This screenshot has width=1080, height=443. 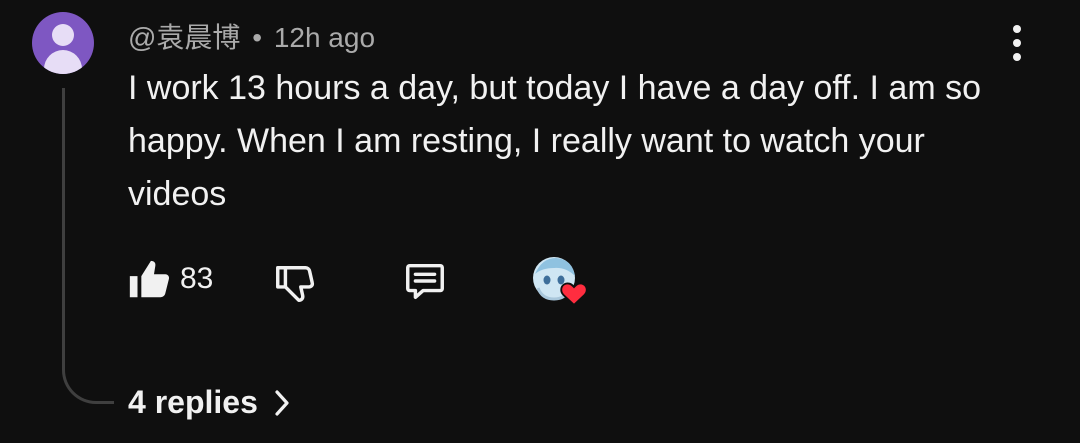 What do you see at coordinates (1017, 43) in the screenshot?
I see `more-vert-icon` at bounding box center [1017, 43].